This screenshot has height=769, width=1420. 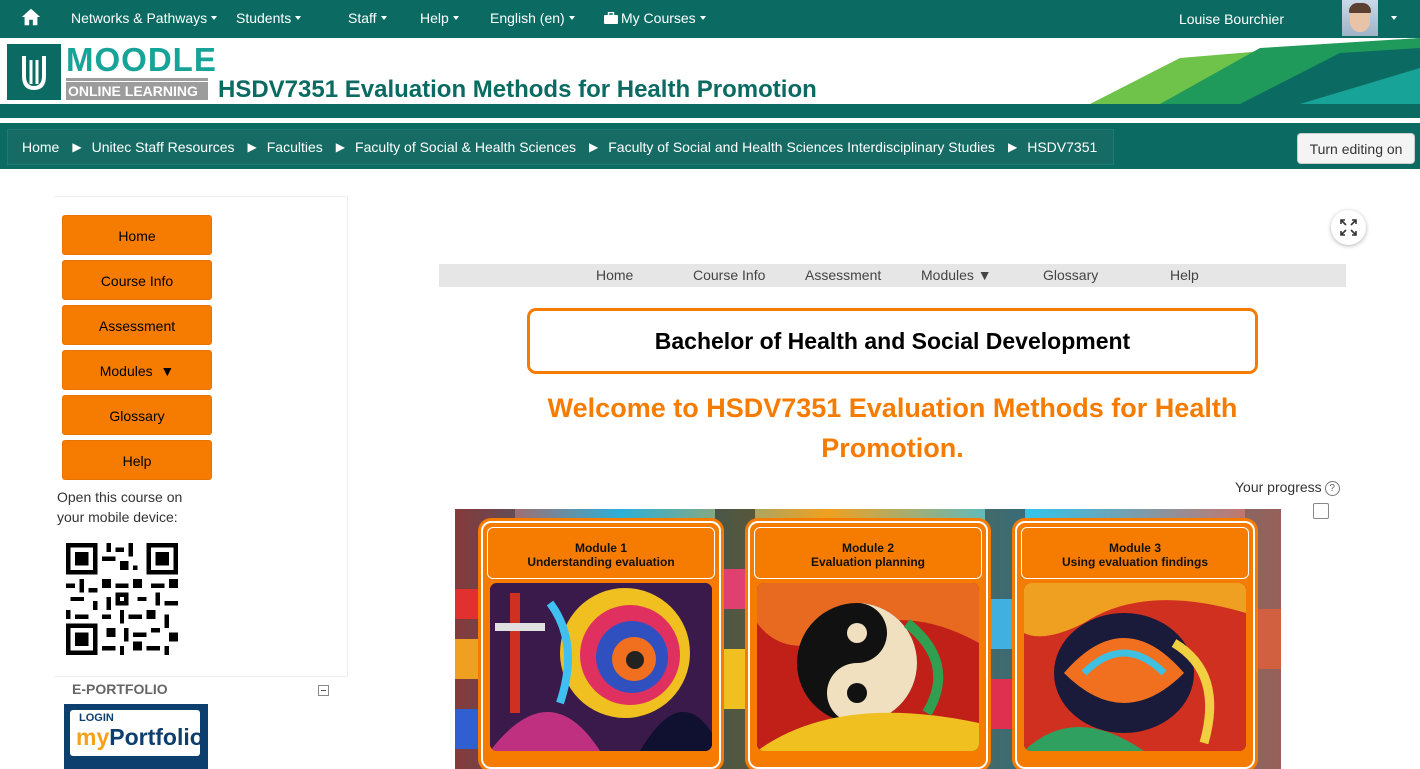 What do you see at coordinates (601, 553) in the screenshot?
I see `module-1-header: Module 1 Understanding evaluation` at bounding box center [601, 553].